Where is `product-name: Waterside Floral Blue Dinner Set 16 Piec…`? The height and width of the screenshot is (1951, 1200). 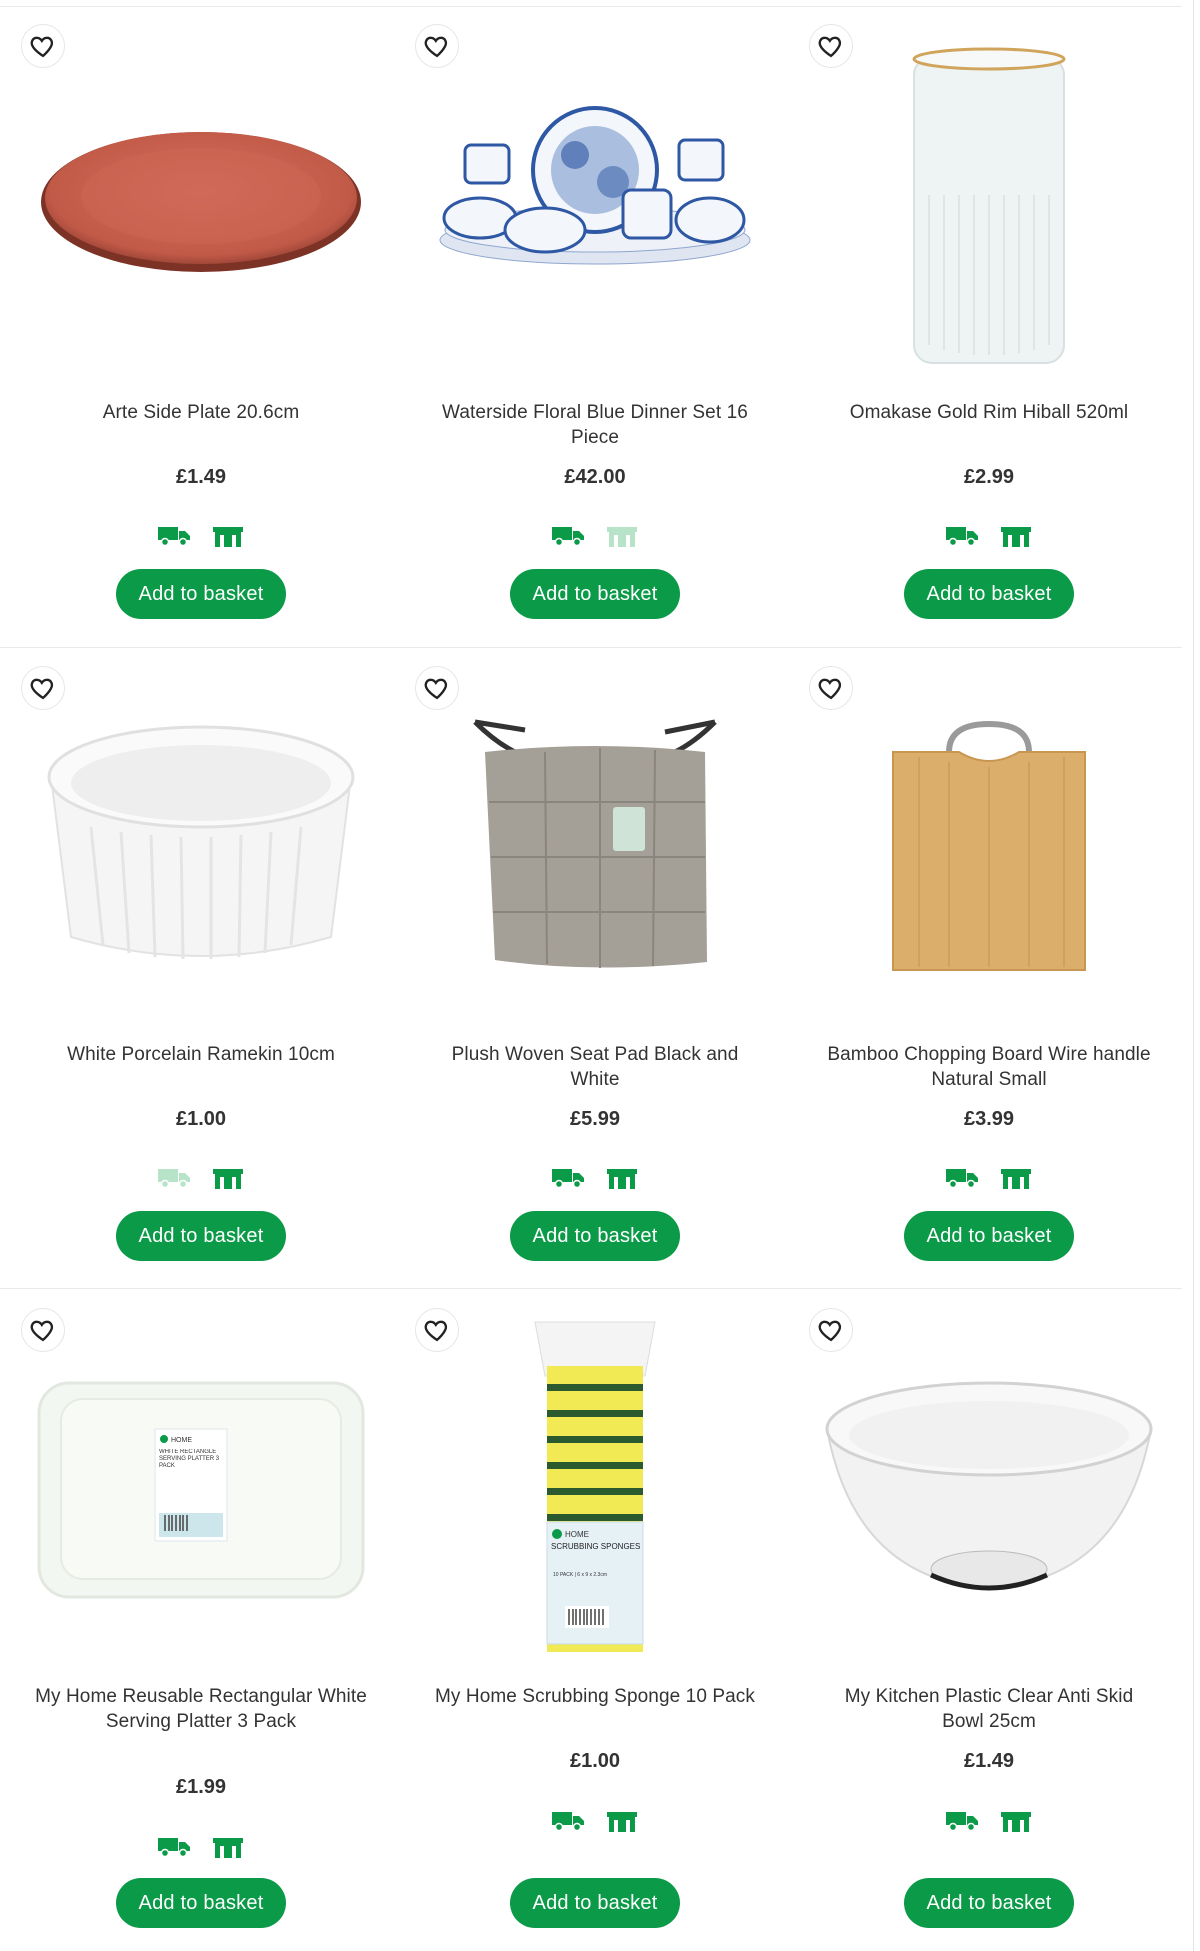
product-name: Waterside Floral Blue Dinner Set 16 Piec… is located at coordinates (595, 425).